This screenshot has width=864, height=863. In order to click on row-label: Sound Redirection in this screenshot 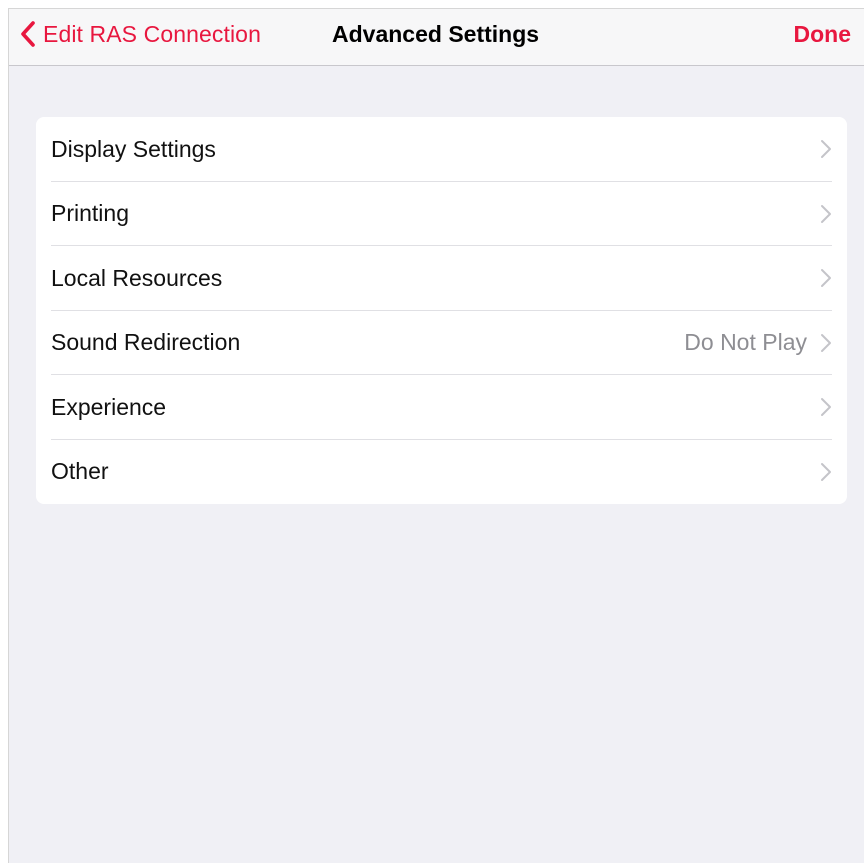, I will do `click(146, 342)`.